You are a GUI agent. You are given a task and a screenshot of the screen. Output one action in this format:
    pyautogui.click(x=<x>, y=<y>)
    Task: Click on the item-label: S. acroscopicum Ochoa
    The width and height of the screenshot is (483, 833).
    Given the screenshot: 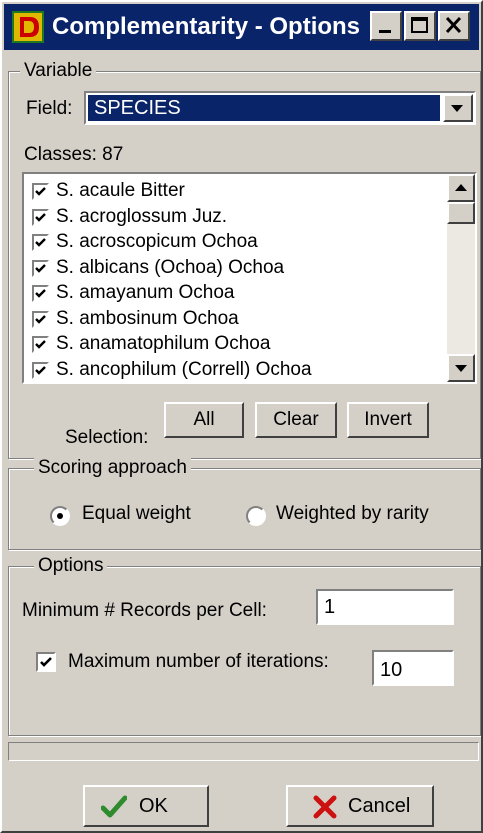 What is the action you would take?
    pyautogui.click(x=157, y=241)
    